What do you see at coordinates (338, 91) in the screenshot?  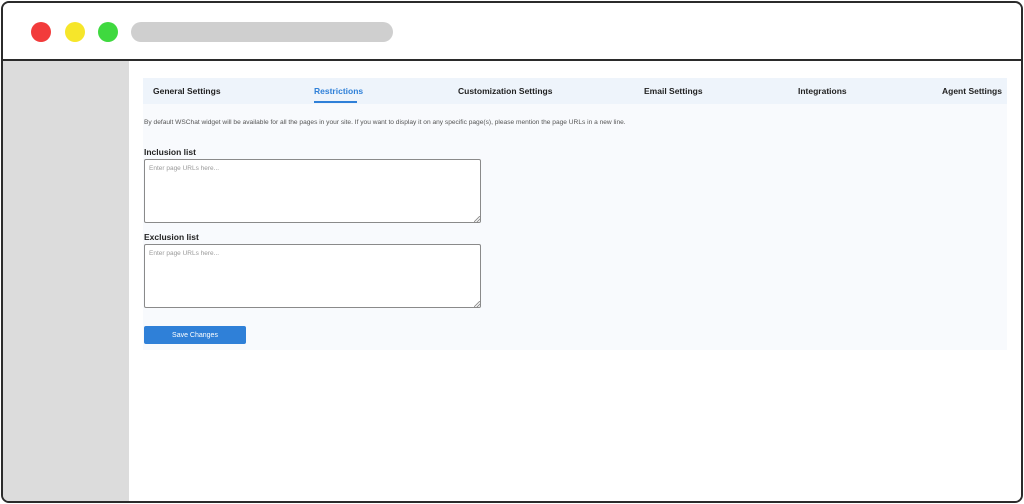 I see `tab-restrictions: Restrictions` at bounding box center [338, 91].